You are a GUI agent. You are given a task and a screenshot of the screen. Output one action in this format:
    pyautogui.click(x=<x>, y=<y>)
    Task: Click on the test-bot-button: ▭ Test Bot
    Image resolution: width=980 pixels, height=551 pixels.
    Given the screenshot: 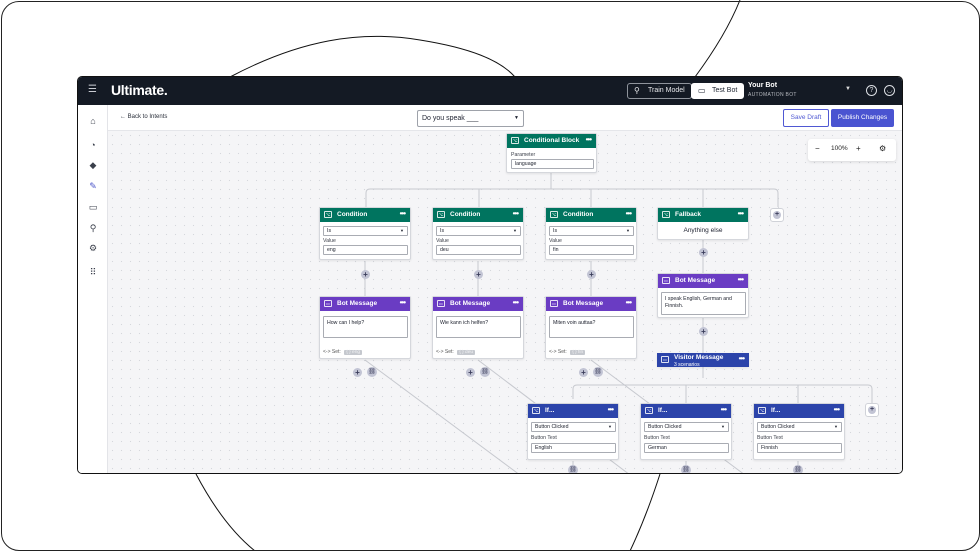 What is the action you would take?
    pyautogui.click(x=718, y=91)
    